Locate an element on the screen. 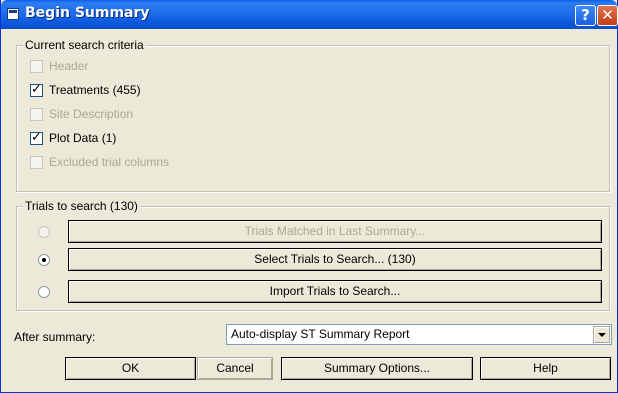 The width and height of the screenshot is (618, 393). import-trials-radio is located at coordinates (44, 292).